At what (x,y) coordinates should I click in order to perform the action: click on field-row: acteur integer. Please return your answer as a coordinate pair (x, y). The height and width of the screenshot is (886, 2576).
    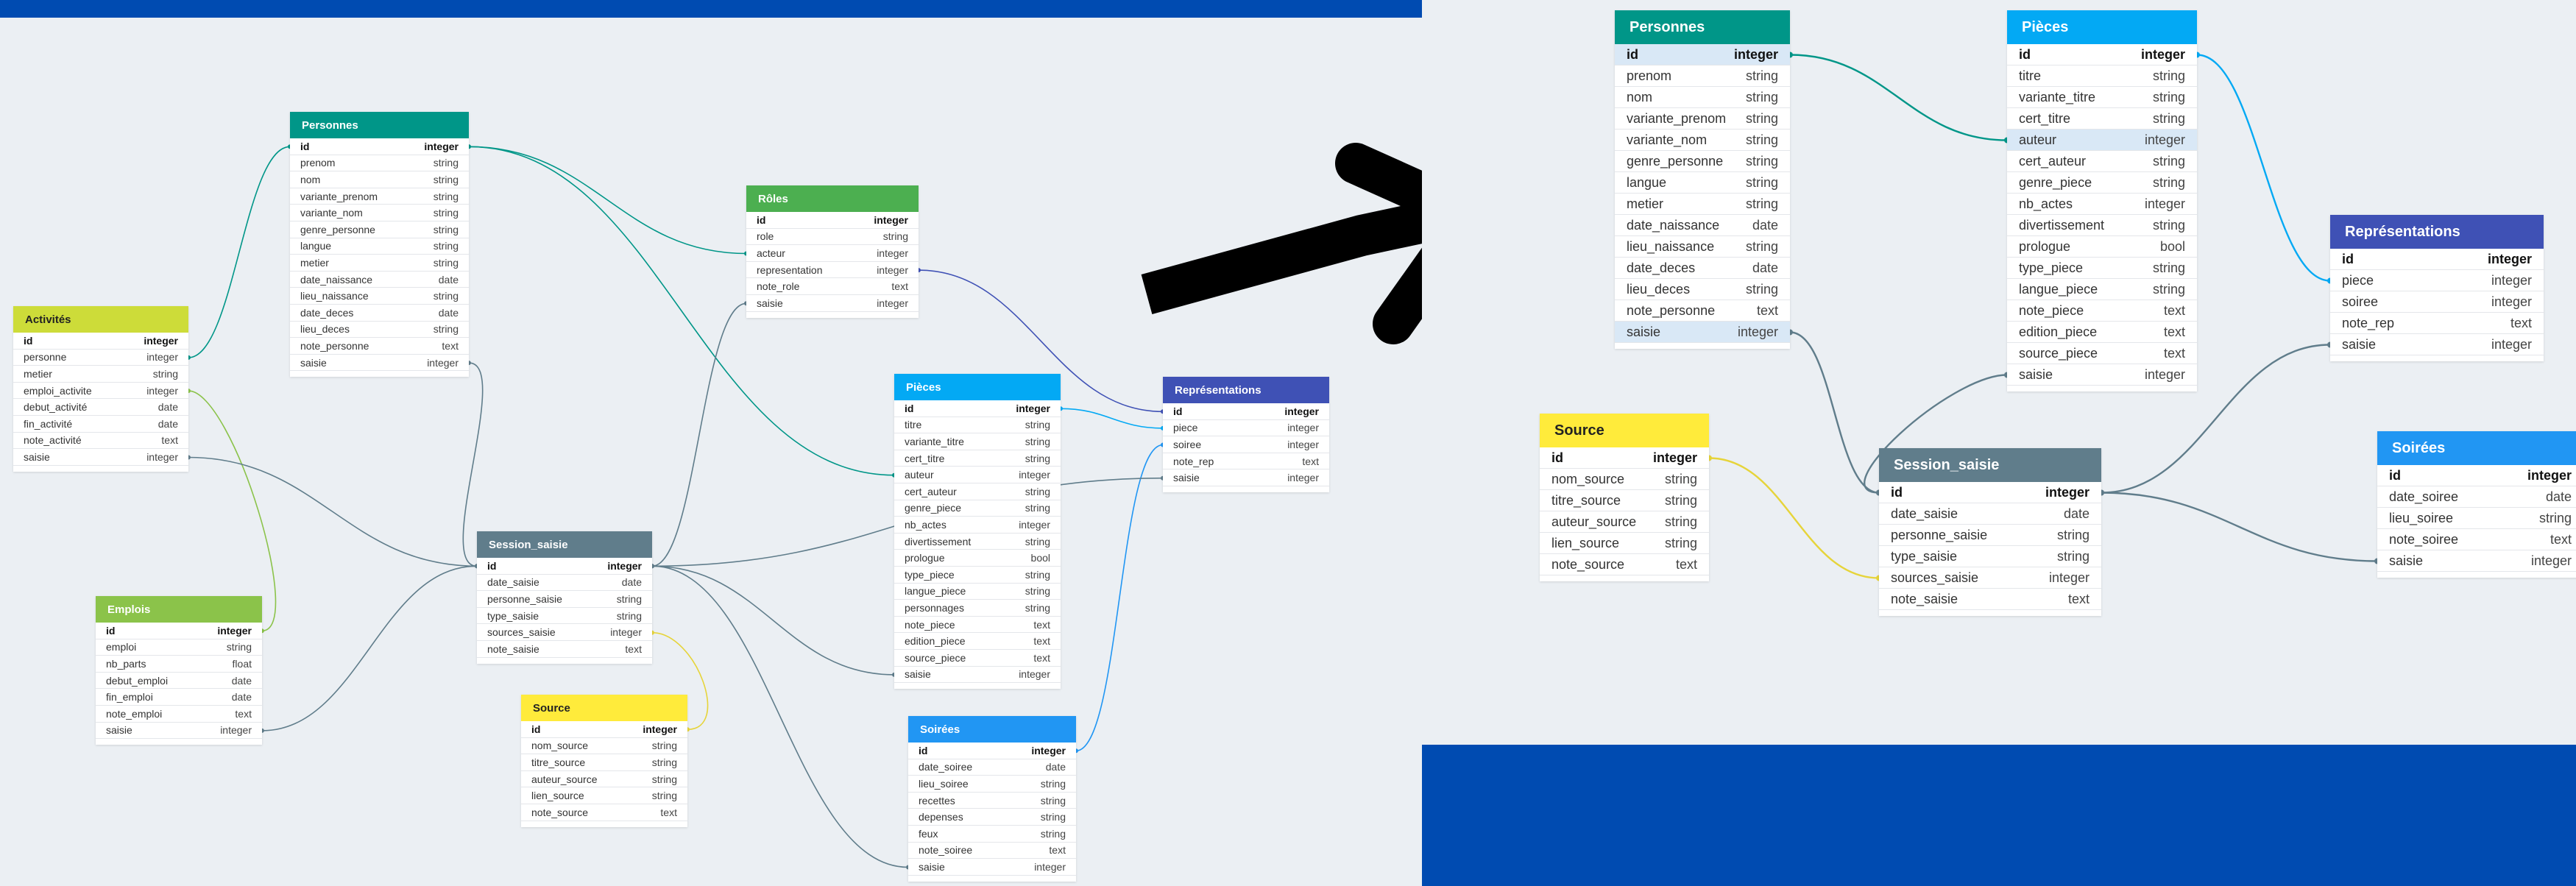
    Looking at the image, I should click on (833, 253).